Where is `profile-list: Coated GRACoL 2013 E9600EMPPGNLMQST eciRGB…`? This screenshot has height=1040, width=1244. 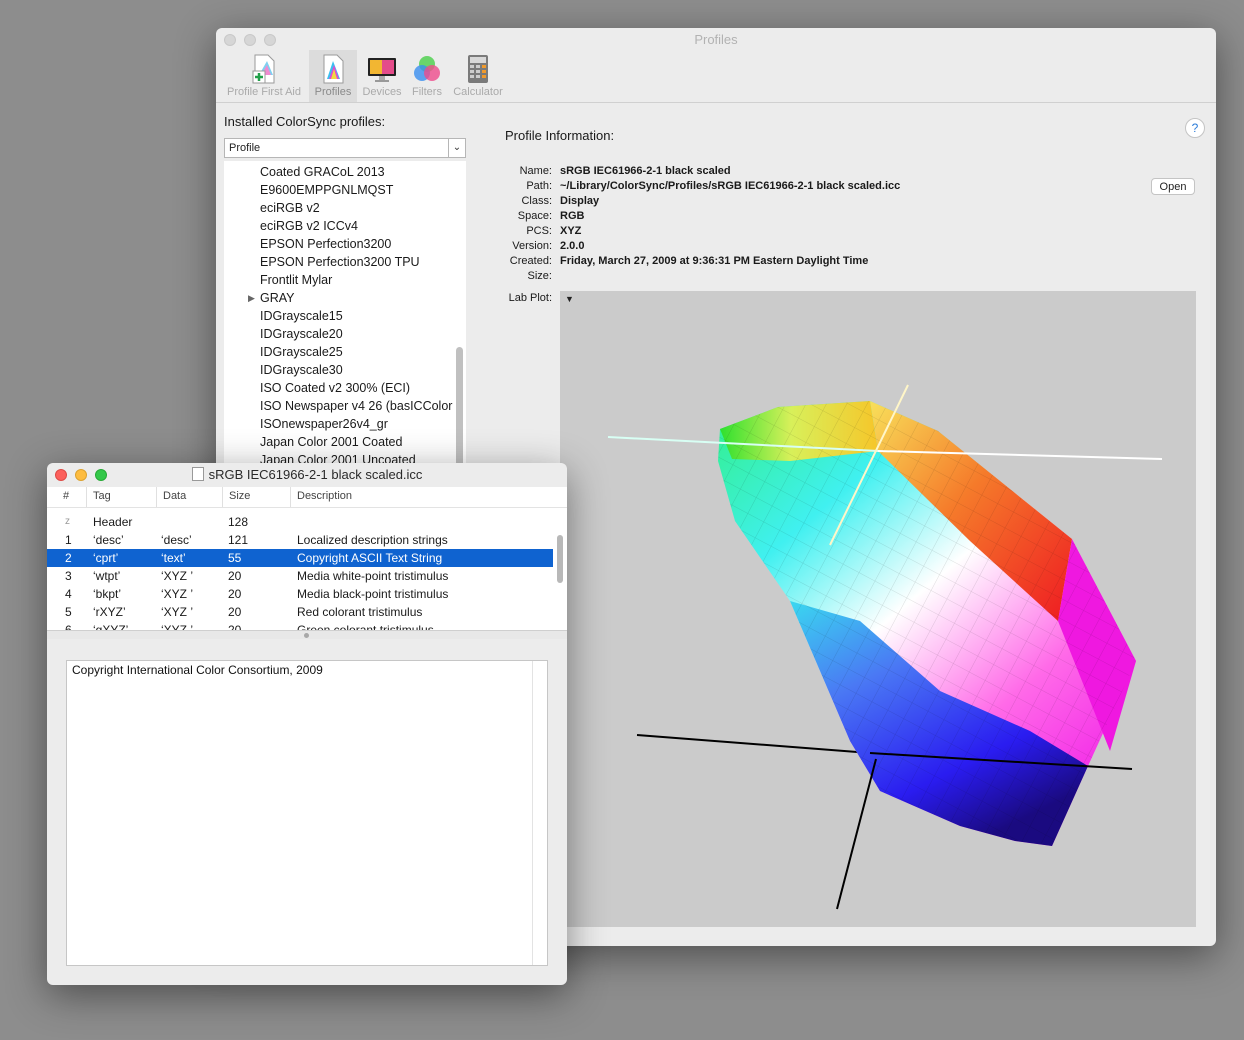 profile-list: Coated GRACoL 2013 E9600EMPPGNLMQST eciRGB… is located at coordinates (345, 316).